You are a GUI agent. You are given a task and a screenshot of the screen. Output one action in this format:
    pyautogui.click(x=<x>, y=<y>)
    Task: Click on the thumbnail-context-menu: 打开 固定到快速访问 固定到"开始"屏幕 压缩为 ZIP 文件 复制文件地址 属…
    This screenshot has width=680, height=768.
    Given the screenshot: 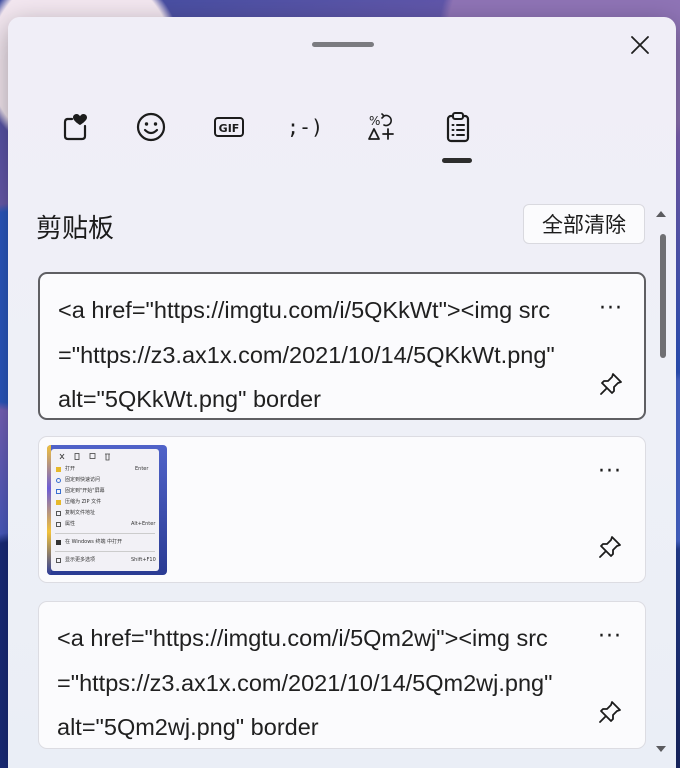 What is the action you would take?
    pyautogui.click(x=105, y=510)
    